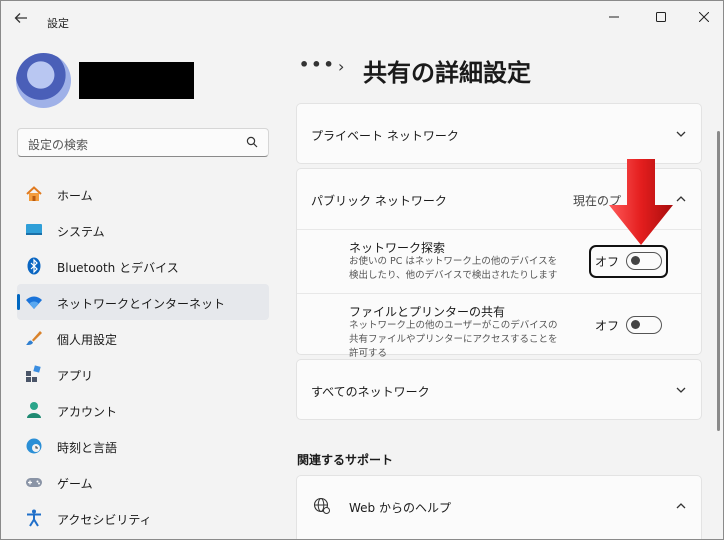 This screenshot has height=540, width=724. I want to click on red-arrow-down-icon, so click(641, 202).